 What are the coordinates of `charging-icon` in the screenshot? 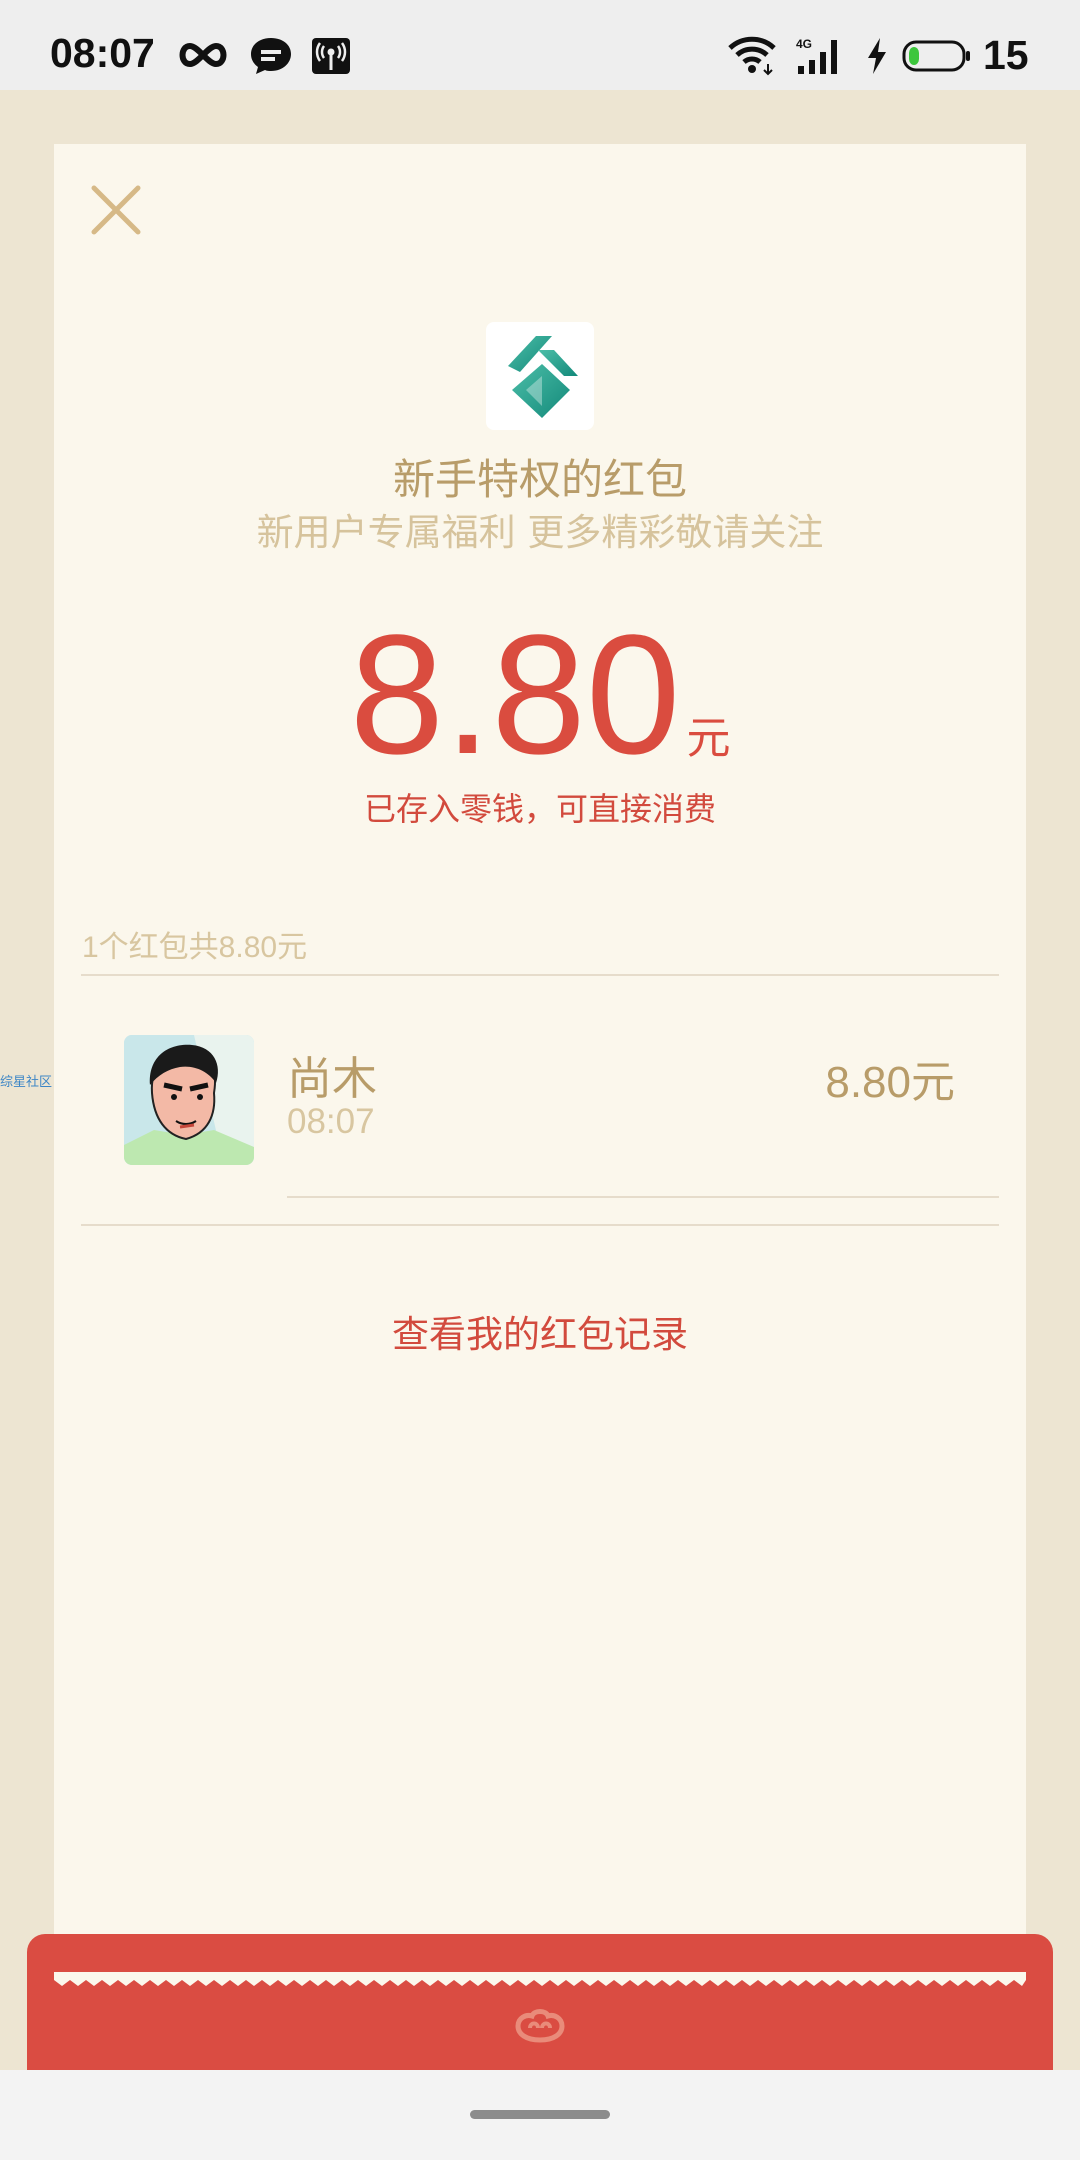 It's located at (877, 56).